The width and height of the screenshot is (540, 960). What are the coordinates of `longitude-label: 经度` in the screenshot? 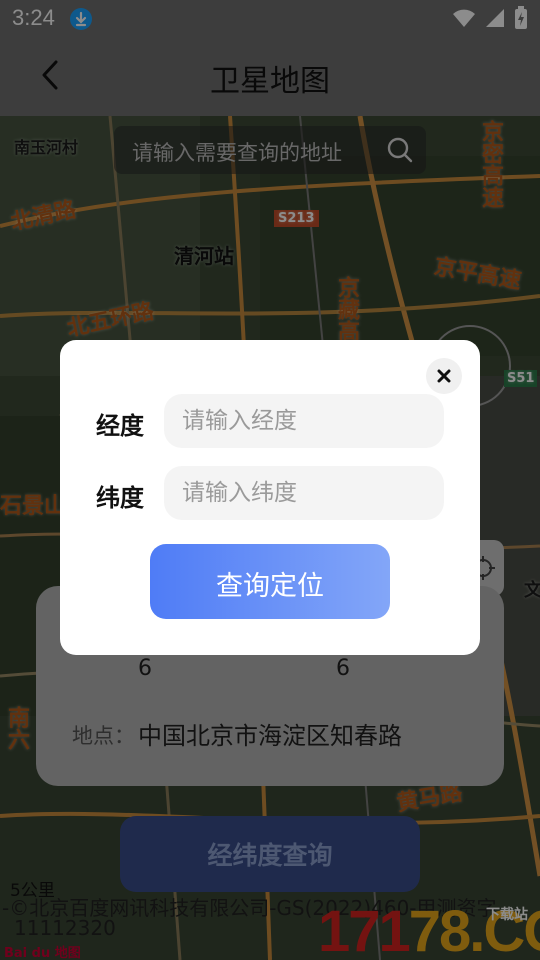 It's located at (120, 426).